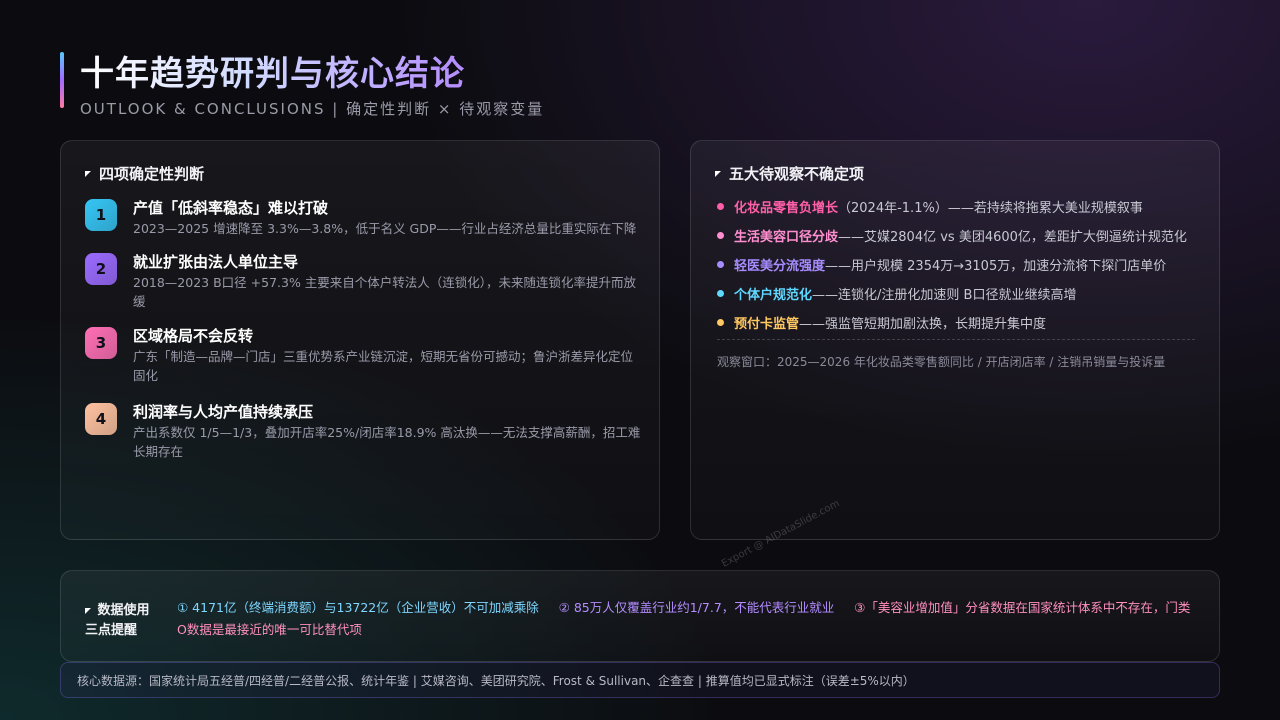  Describe the element at coordinates (101, 419) in the screenshot. I see `number-badge: 4` at that location.